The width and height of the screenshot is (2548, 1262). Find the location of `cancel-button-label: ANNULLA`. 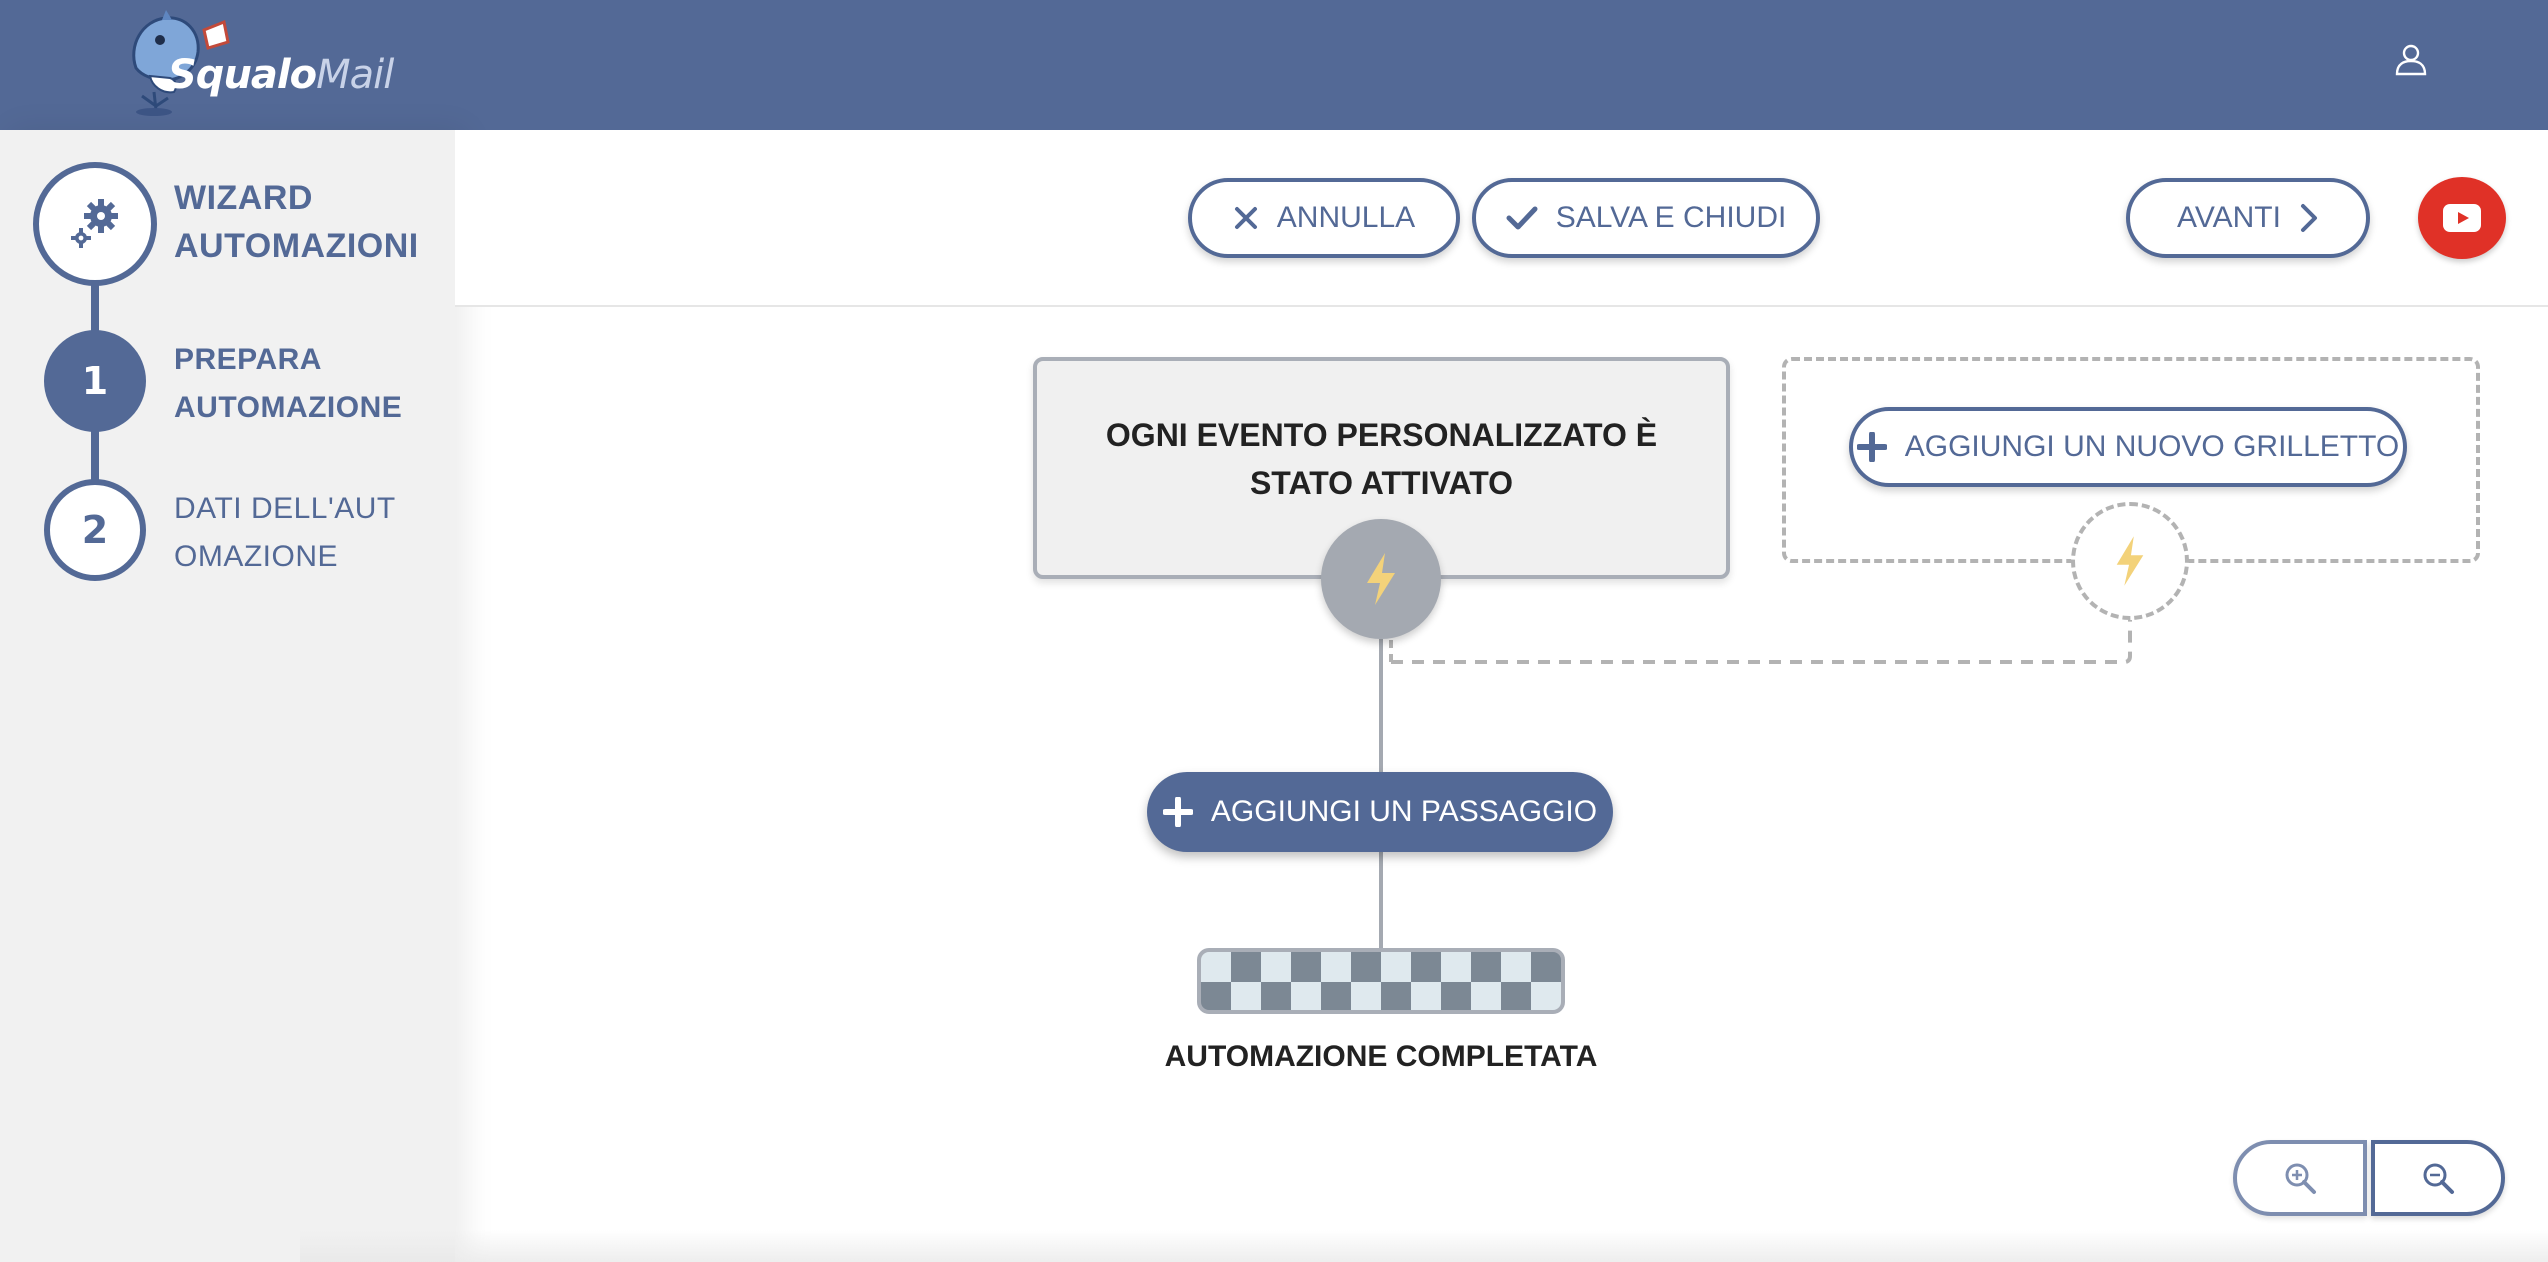

cancel-button-label: ANNULLA is located at coordinates (1346, 217).